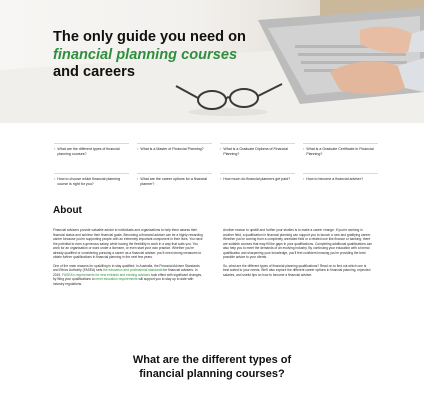  I want to click on quick-link: › What is a Master of Financial Planning?, so click(174, 155).